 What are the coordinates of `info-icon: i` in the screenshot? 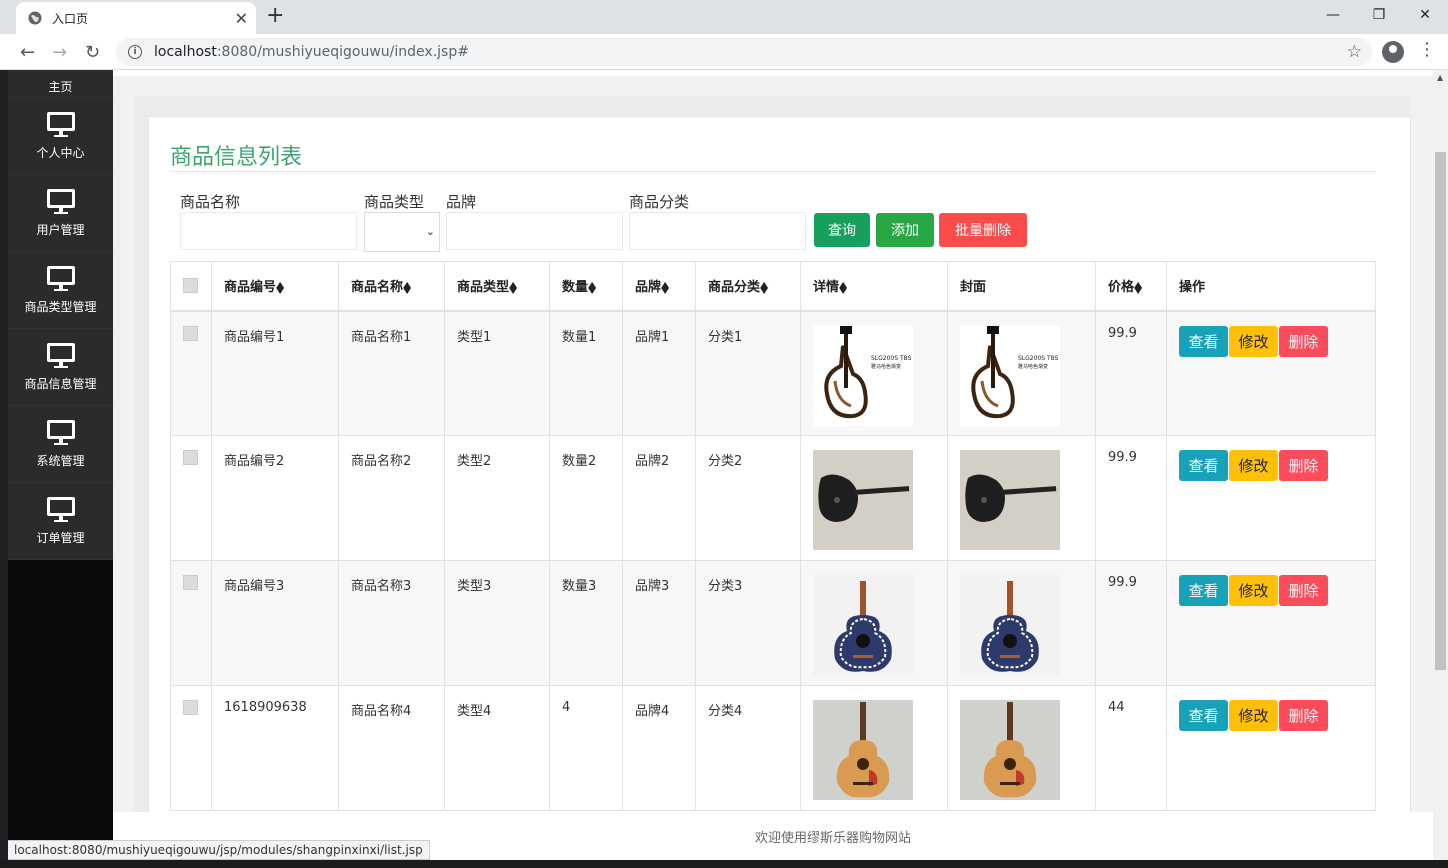 It's located at (135, 52).